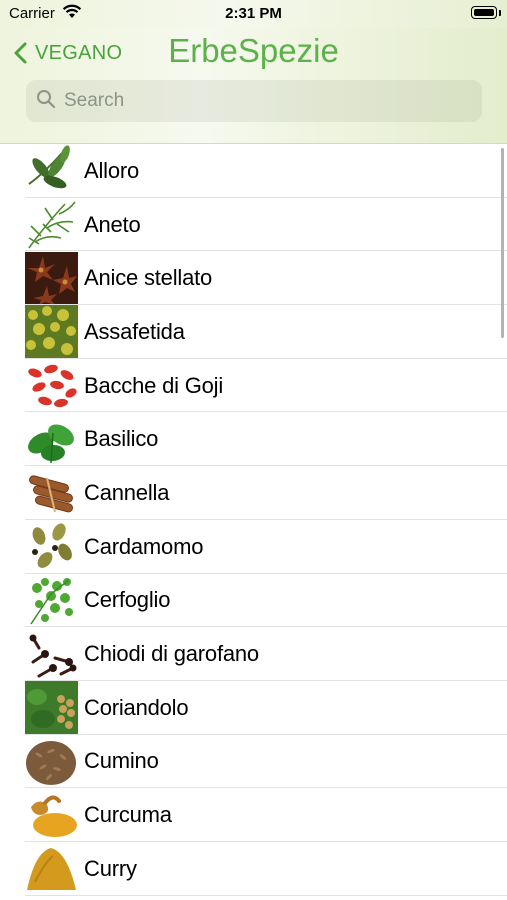  What do you see at coordinates (121, 439) in the screenshot?
I see `list-item-label: Basilico` at bounding box center [121, 439].